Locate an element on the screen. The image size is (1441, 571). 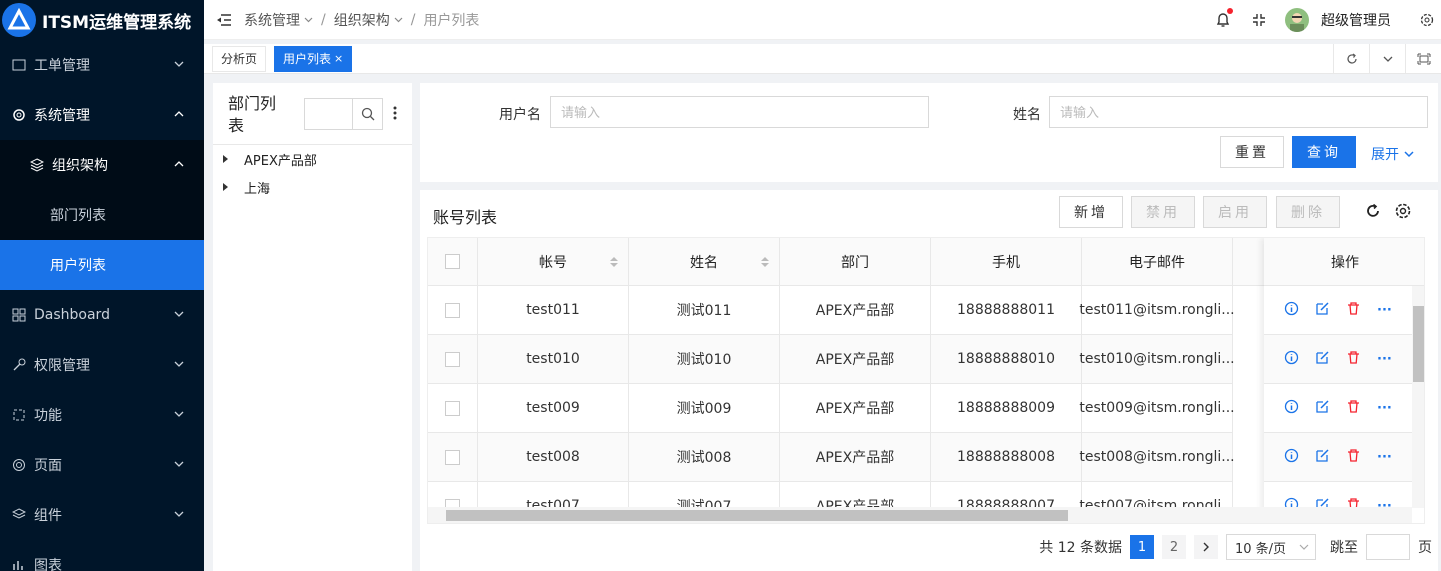
settings-icon is located at coordinates (1427, 20).